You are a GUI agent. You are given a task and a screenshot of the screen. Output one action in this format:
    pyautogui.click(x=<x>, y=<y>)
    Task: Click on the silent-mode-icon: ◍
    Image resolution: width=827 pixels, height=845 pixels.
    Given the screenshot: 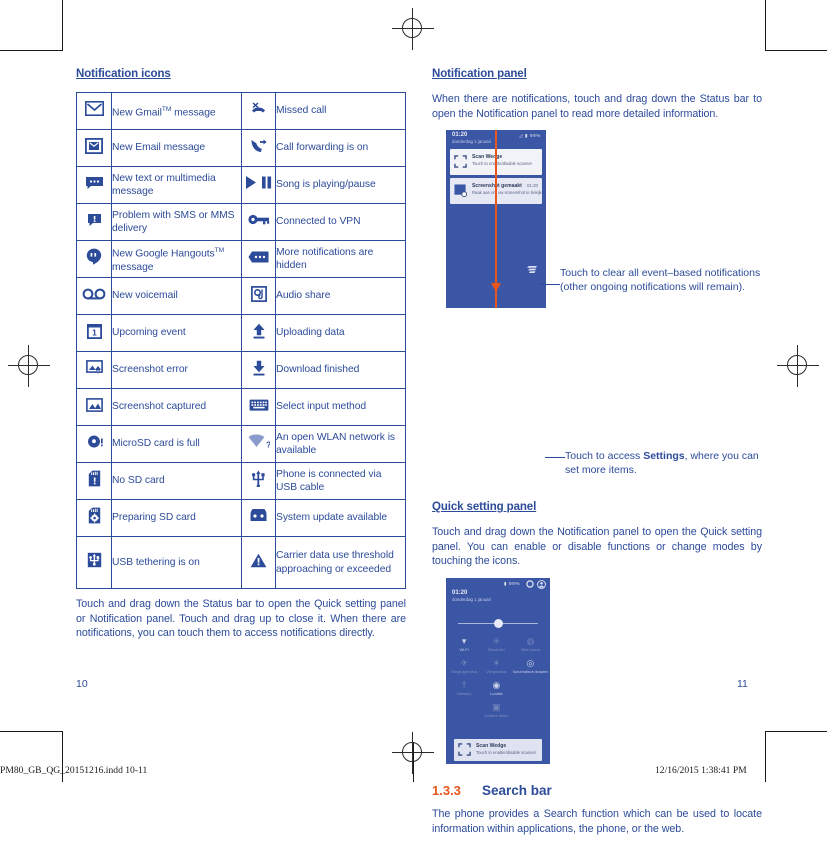 What is the action you would take?
    pyautogui.click(x=530, y=640)
    